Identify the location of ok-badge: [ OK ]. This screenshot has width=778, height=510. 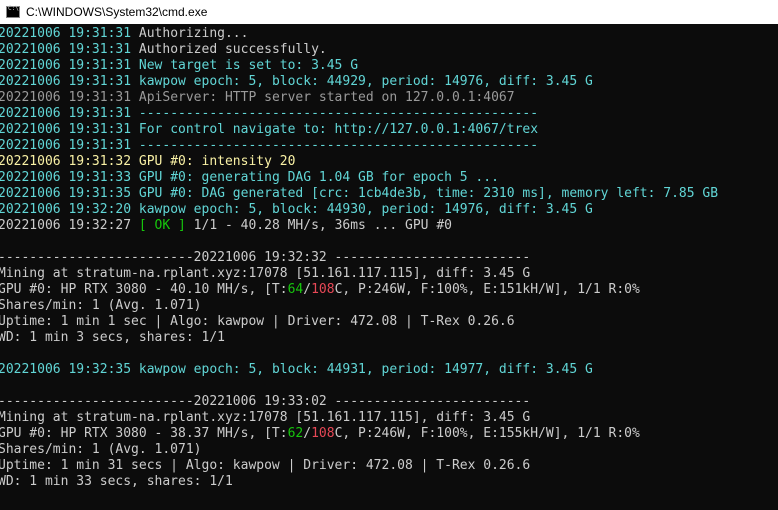
(158, 225).